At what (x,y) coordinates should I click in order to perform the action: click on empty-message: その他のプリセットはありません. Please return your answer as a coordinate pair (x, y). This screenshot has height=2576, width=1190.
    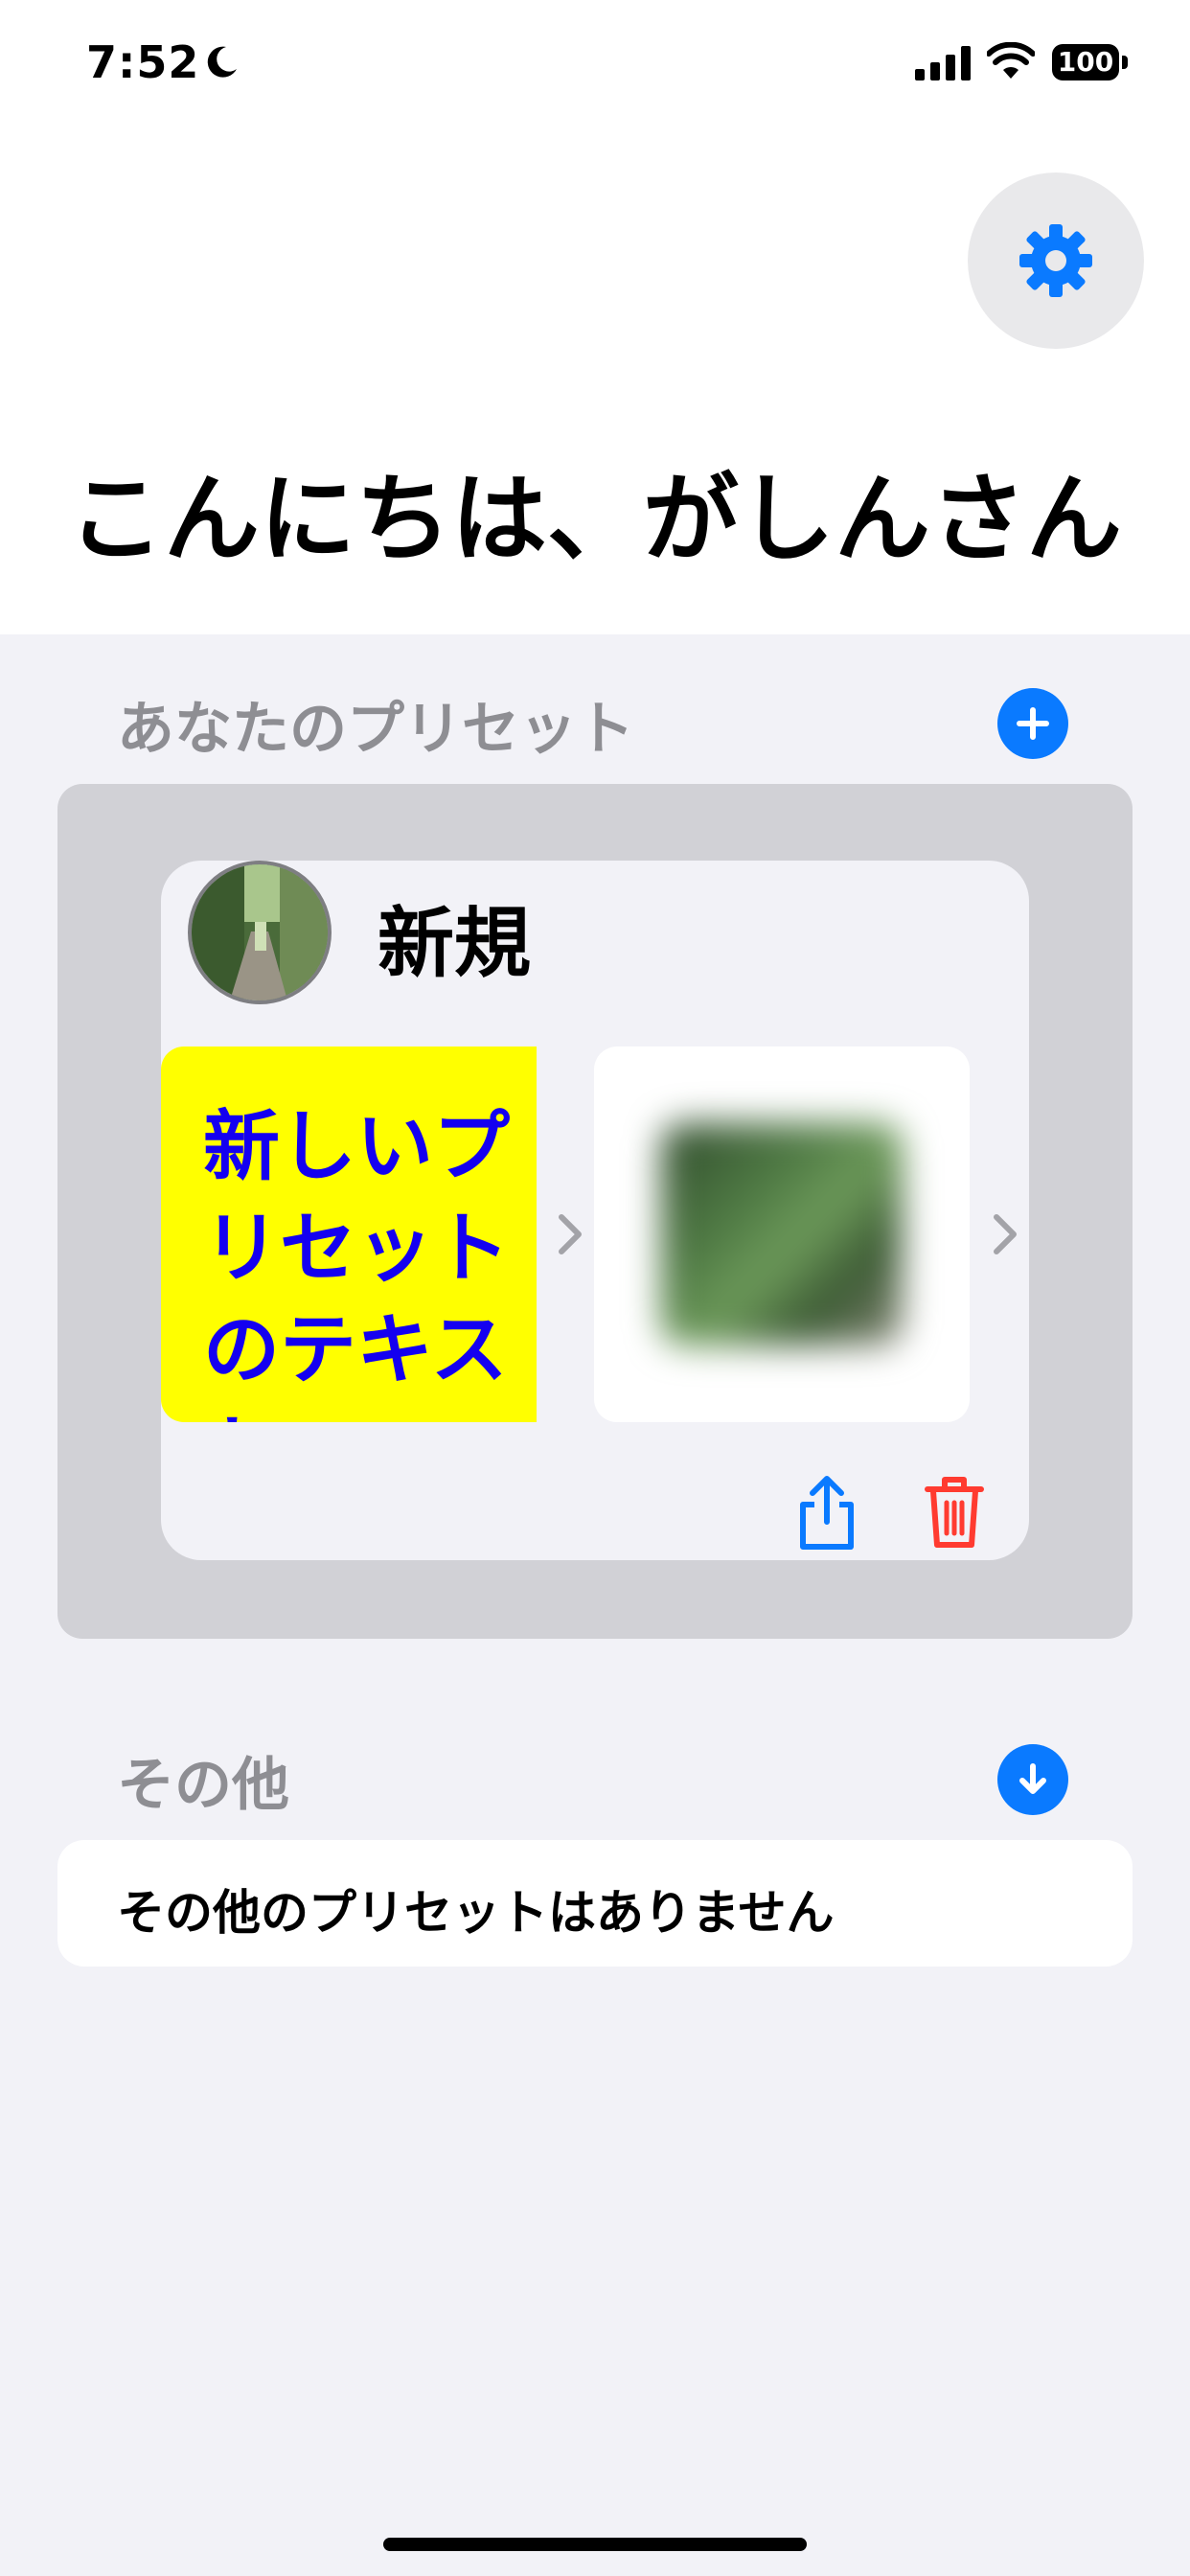
    Looking at the image, I should click on (476, 1913).